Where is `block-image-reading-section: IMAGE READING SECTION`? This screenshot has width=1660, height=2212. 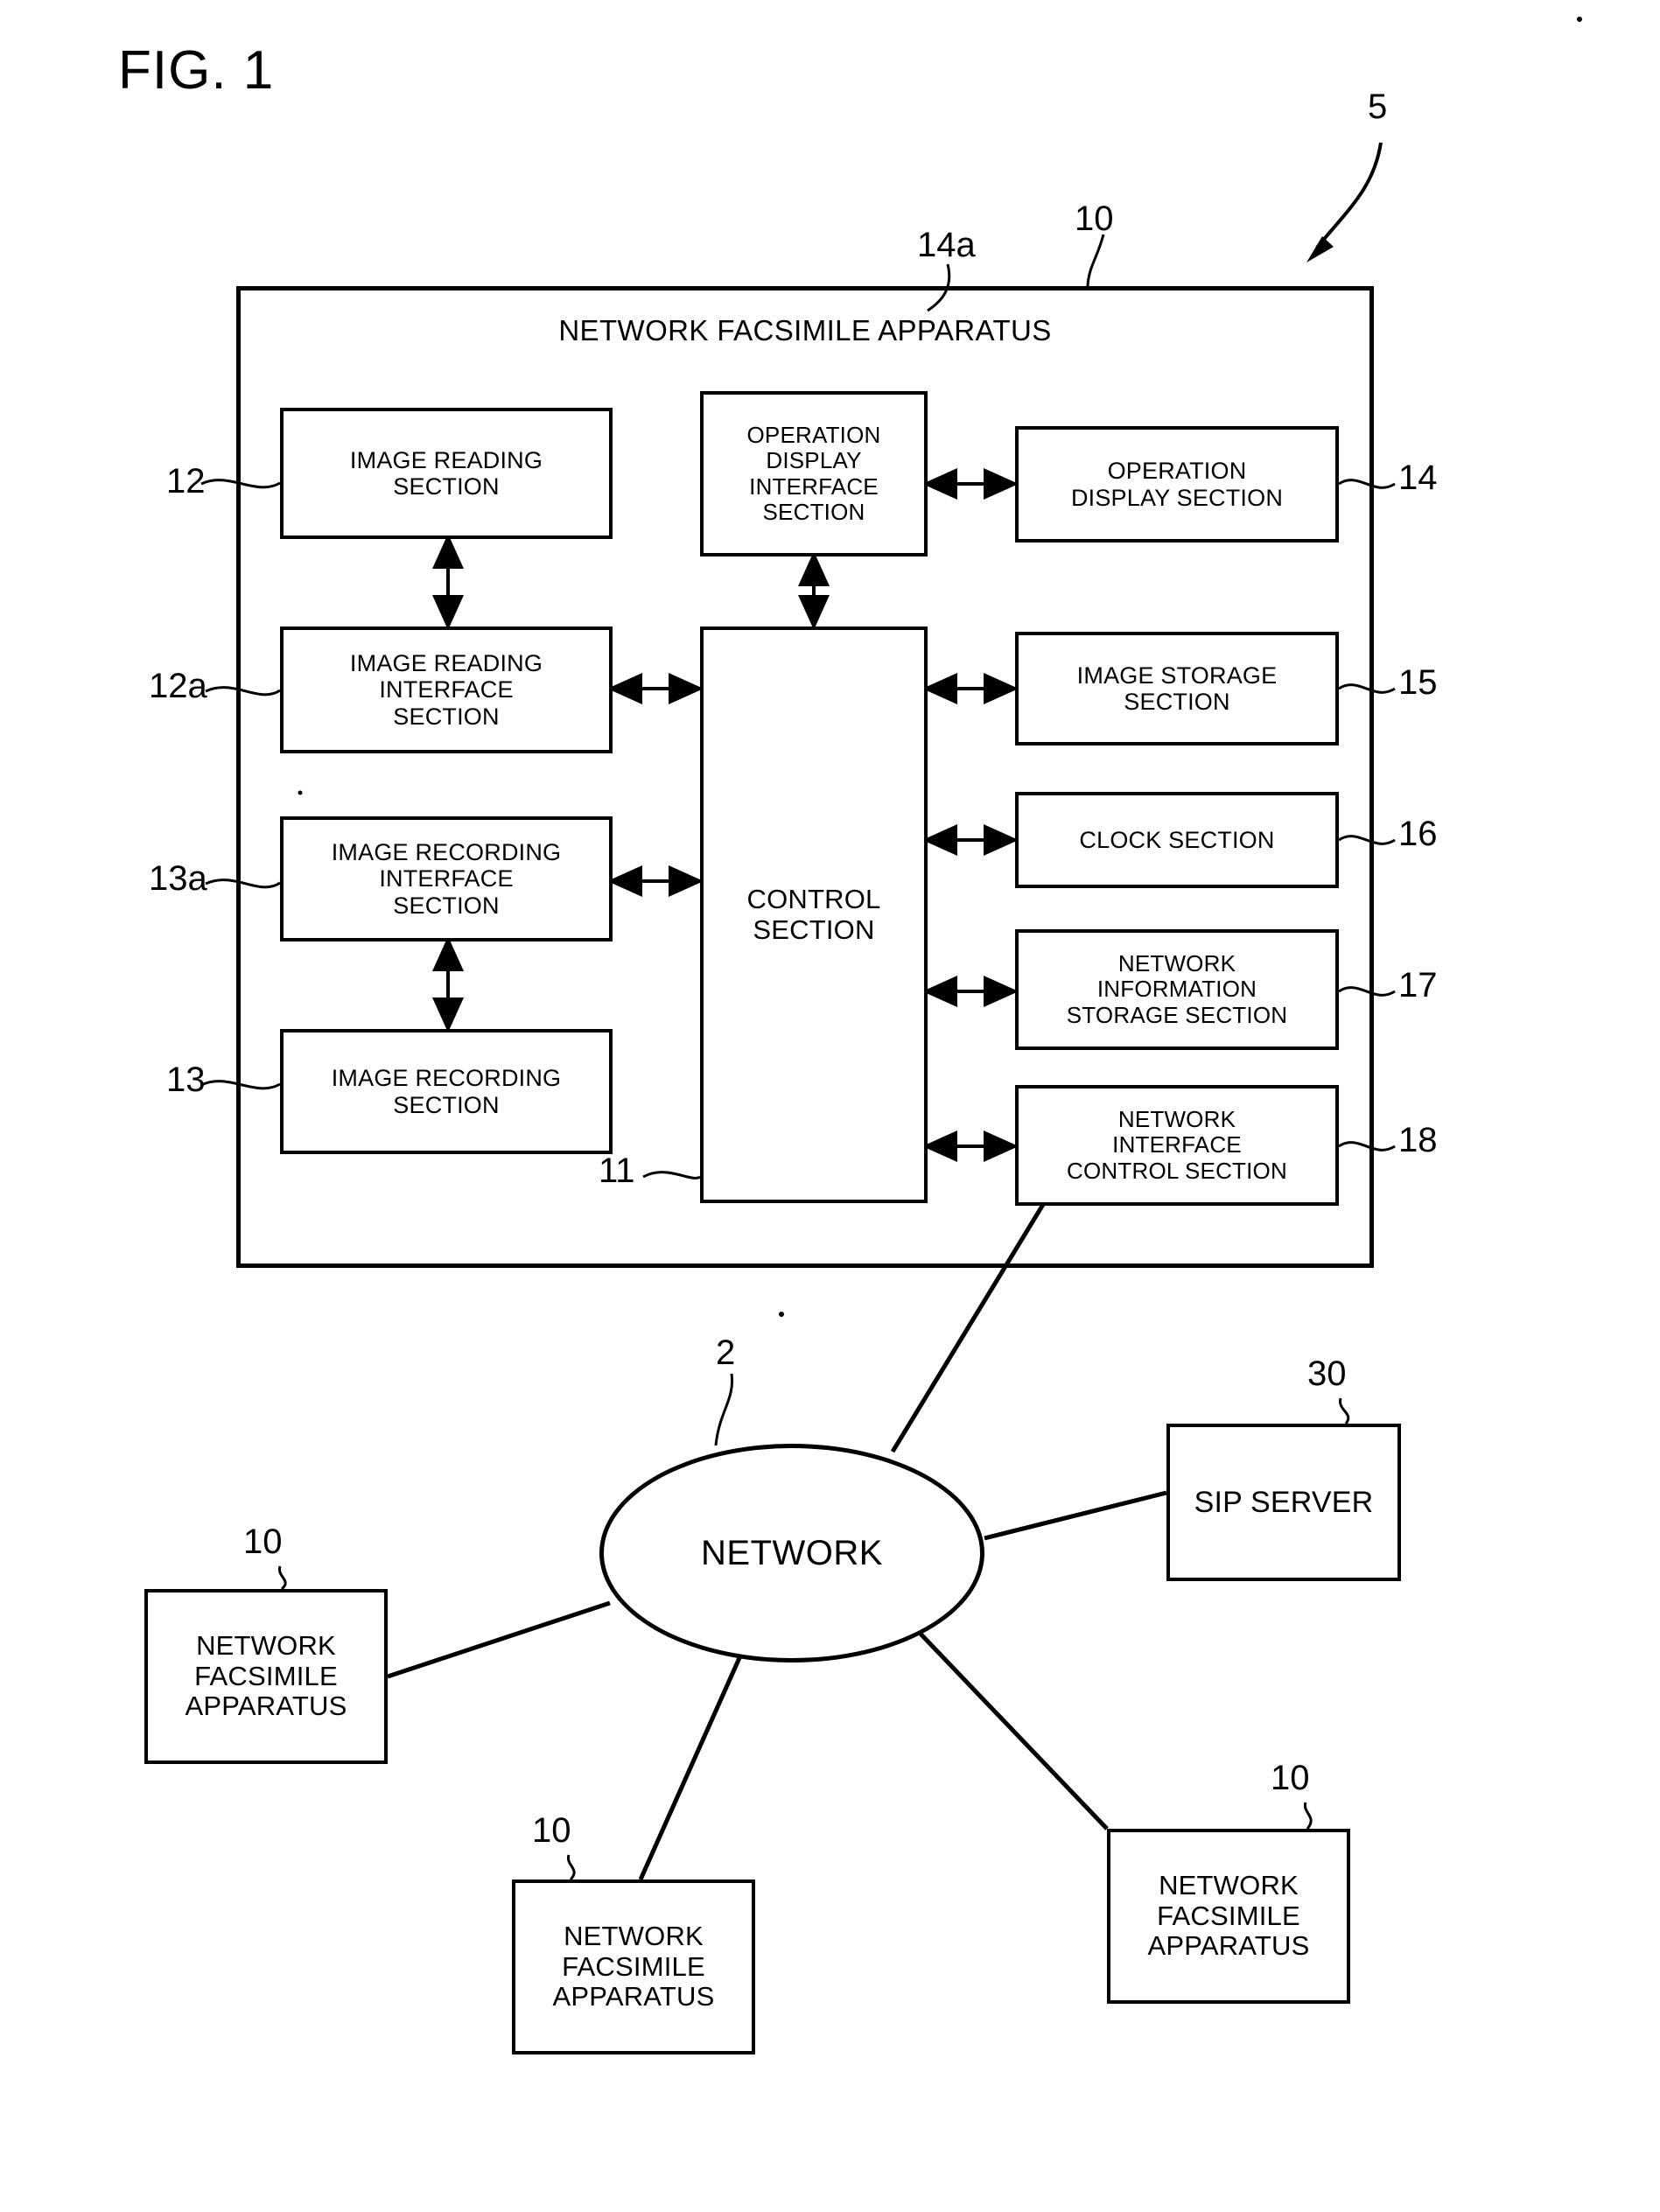
block-image-reading-section: IMAGE READING SECTION is located at coordinates (446, 473).